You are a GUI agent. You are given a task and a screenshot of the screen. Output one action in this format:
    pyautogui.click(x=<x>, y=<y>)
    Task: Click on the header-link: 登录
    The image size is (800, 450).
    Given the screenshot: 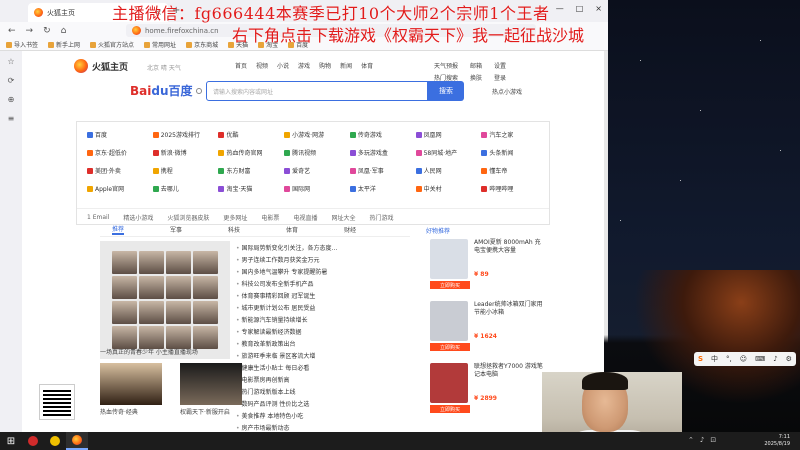 What is the action you would take?
    pyautogui.click(x=500, y=77)
    